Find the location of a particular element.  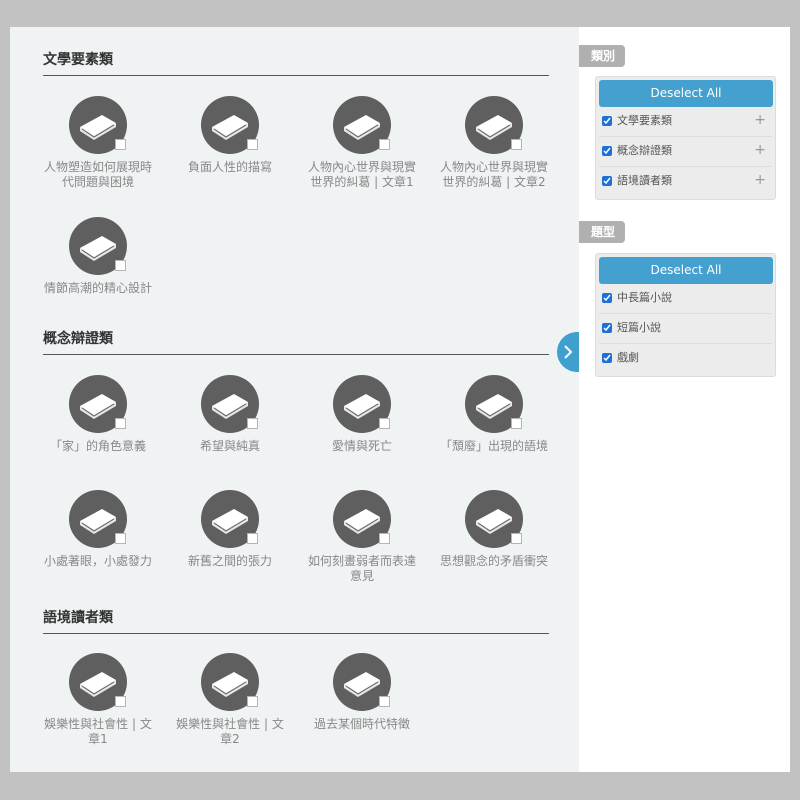

tile-label: 情節高潮的精心設計 is located at coordinates (97, 288).